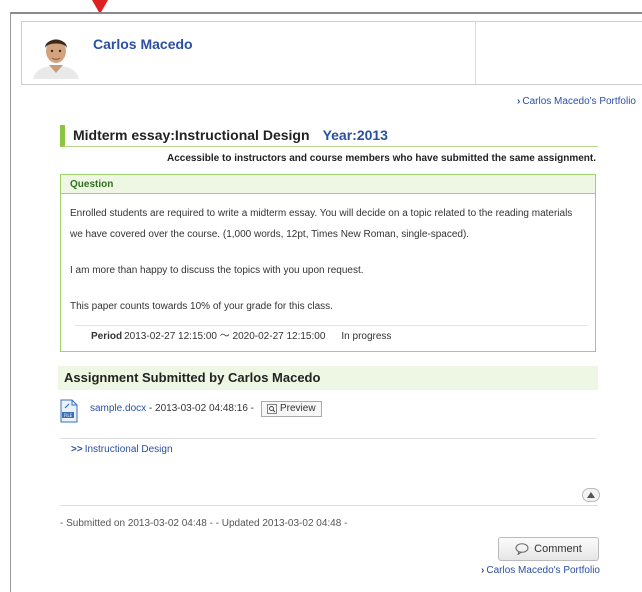  I want to click on file-meta: - 2013-03-02 04:48:16 -, so click(200, 408).